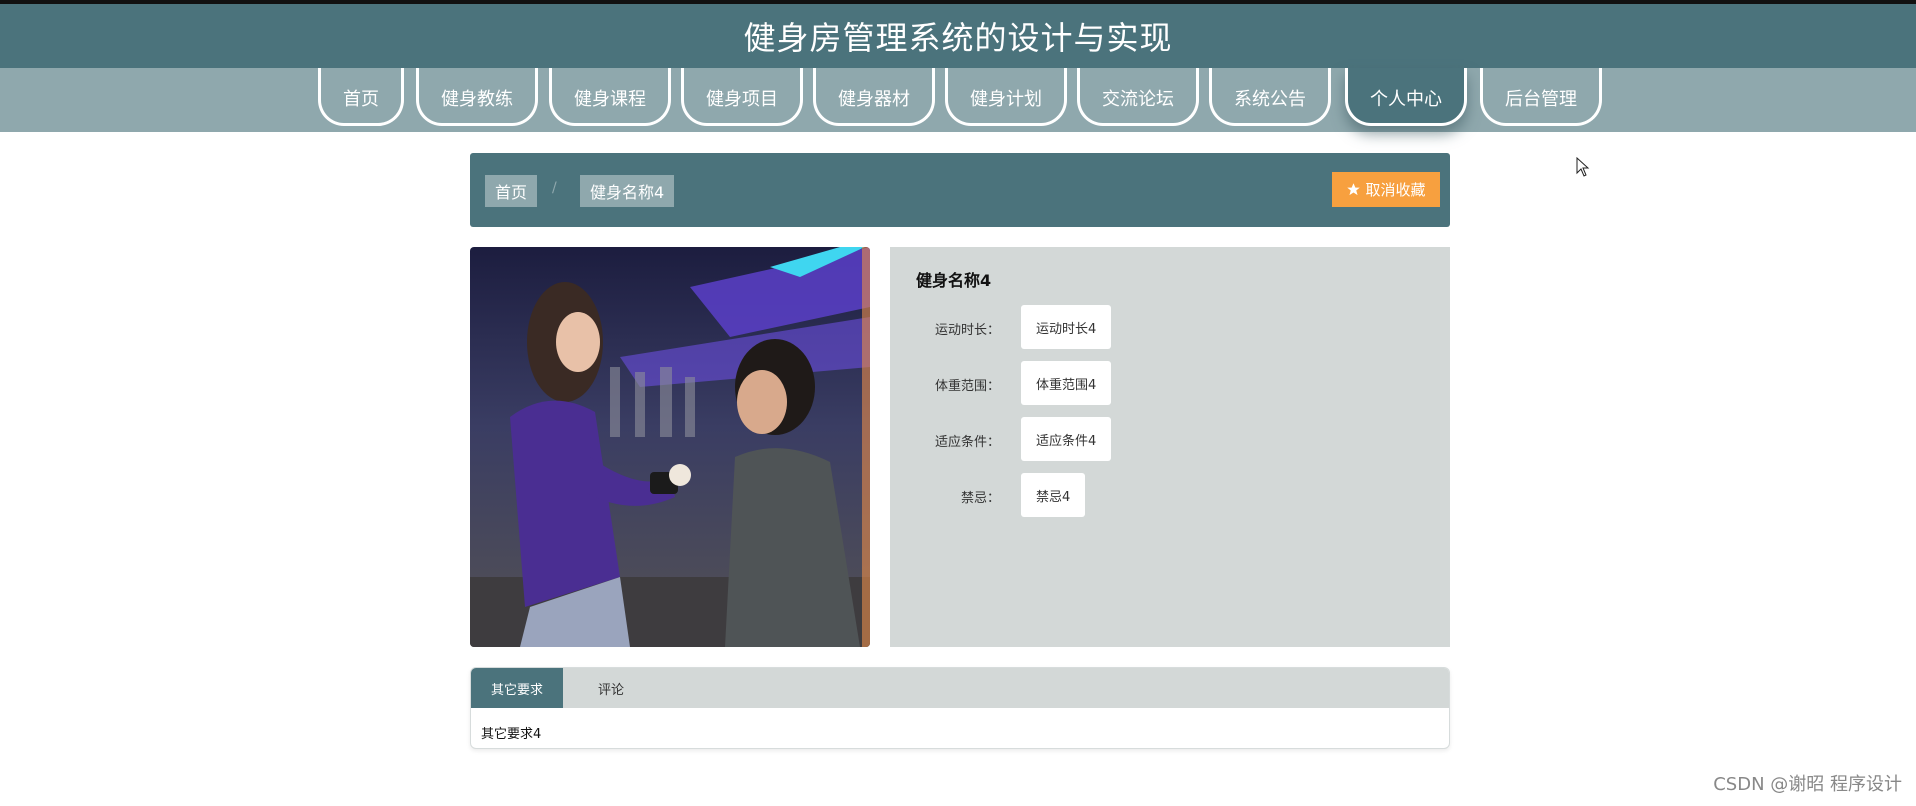  I want to click on tabs-panel: 其它要求 评论 其它要求4, so click(960, 708).